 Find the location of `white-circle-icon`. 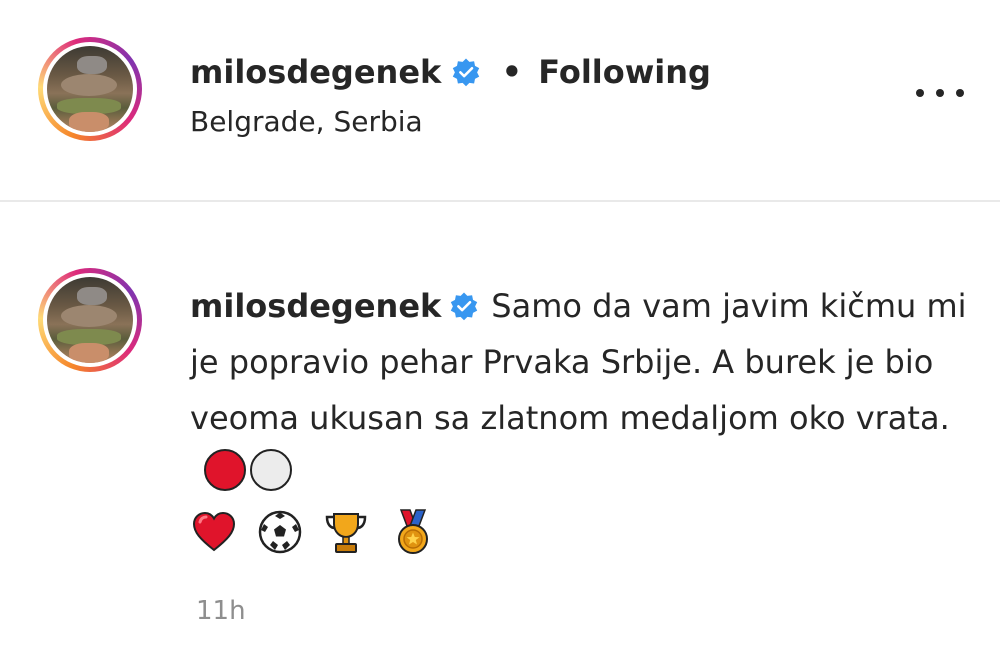

white-circle-icon is located at coordinates (271, 470).